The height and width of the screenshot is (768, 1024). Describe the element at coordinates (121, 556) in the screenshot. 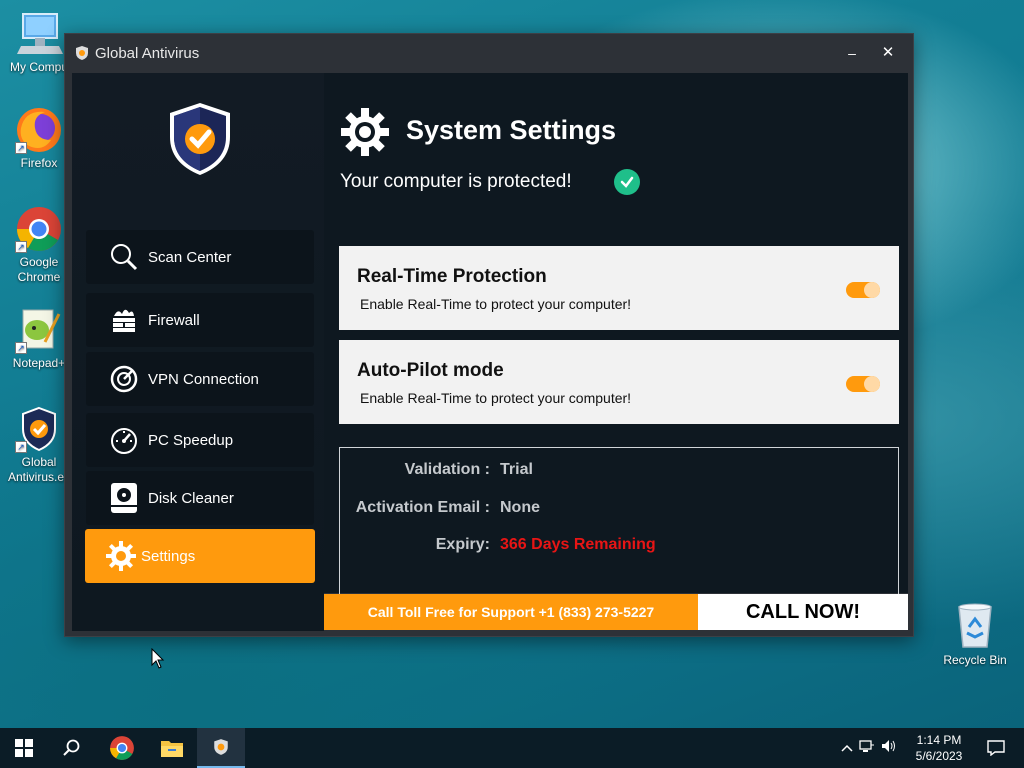

I see `gear-icon` at that location.